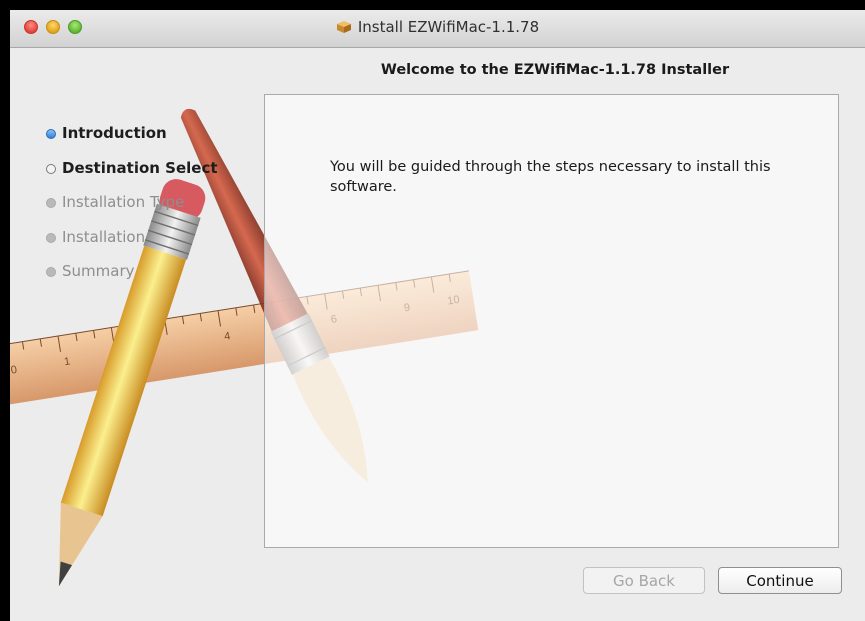  I want to click on step-installation: Installation, so click(132, 245).